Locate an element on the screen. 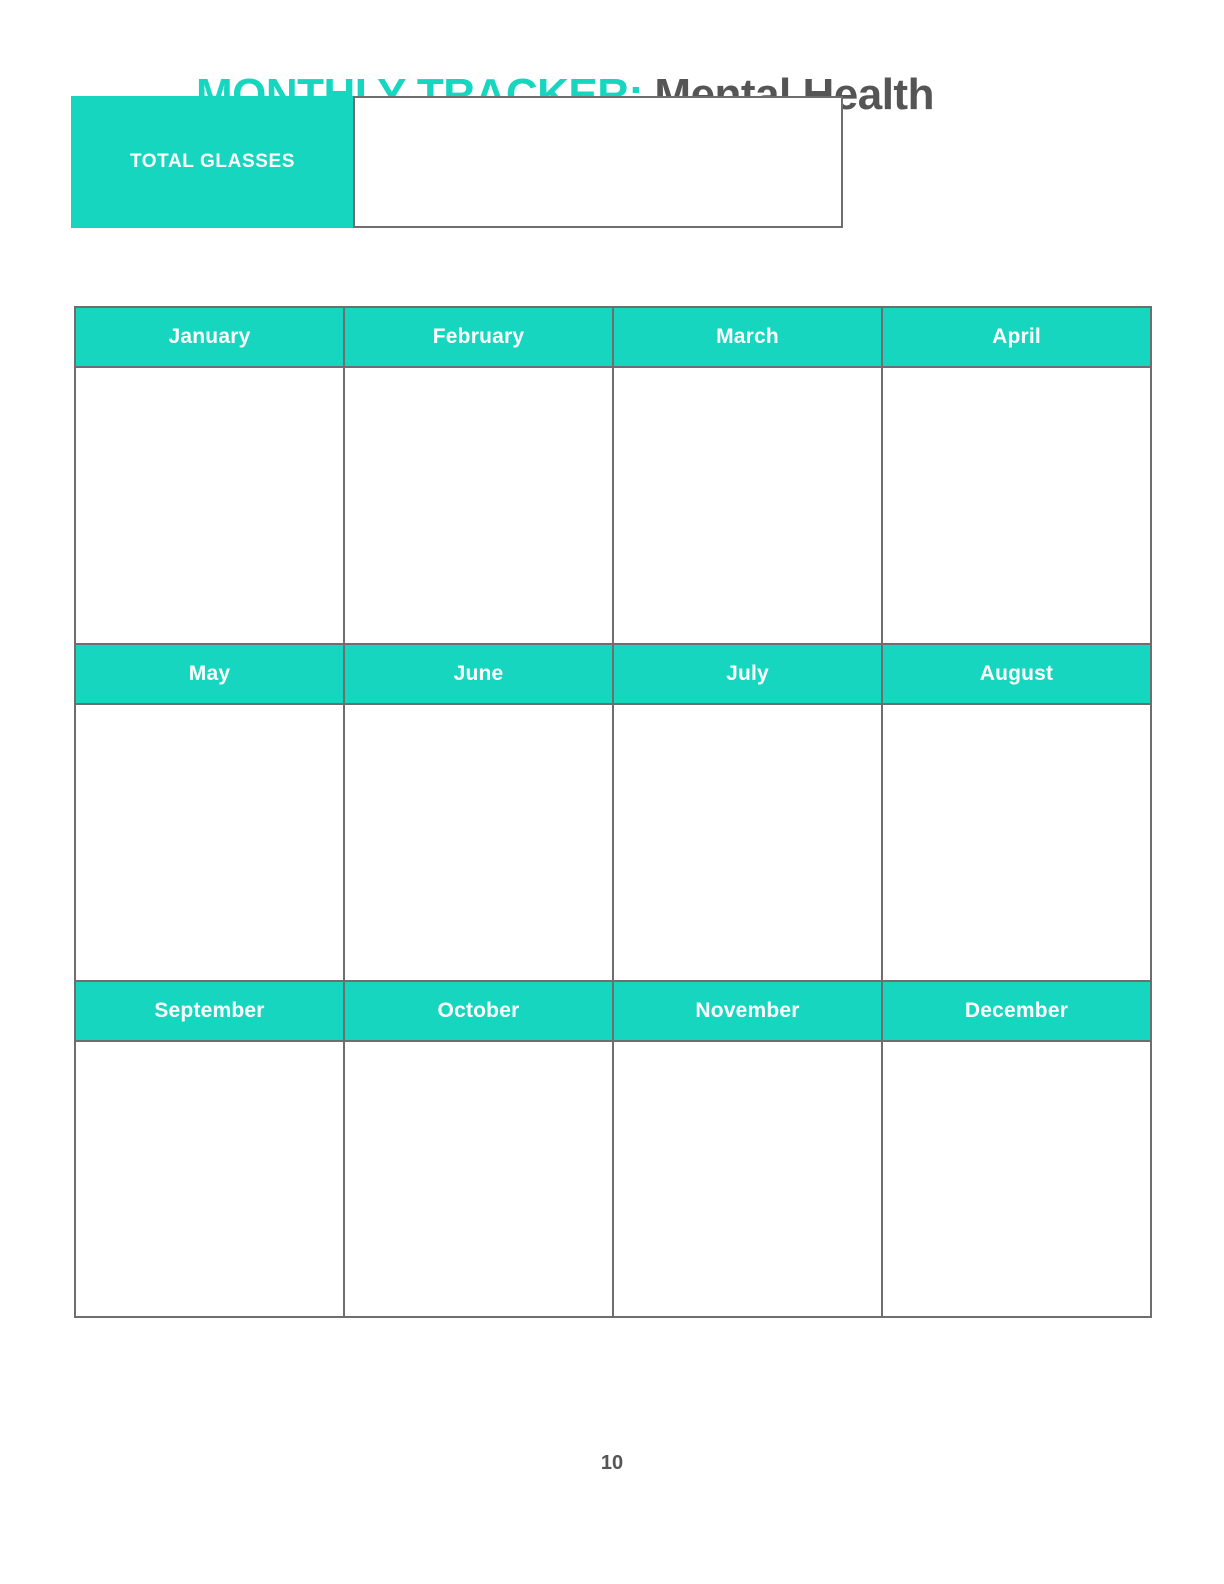  month-header-march: March is located at coordinates (748, 338).